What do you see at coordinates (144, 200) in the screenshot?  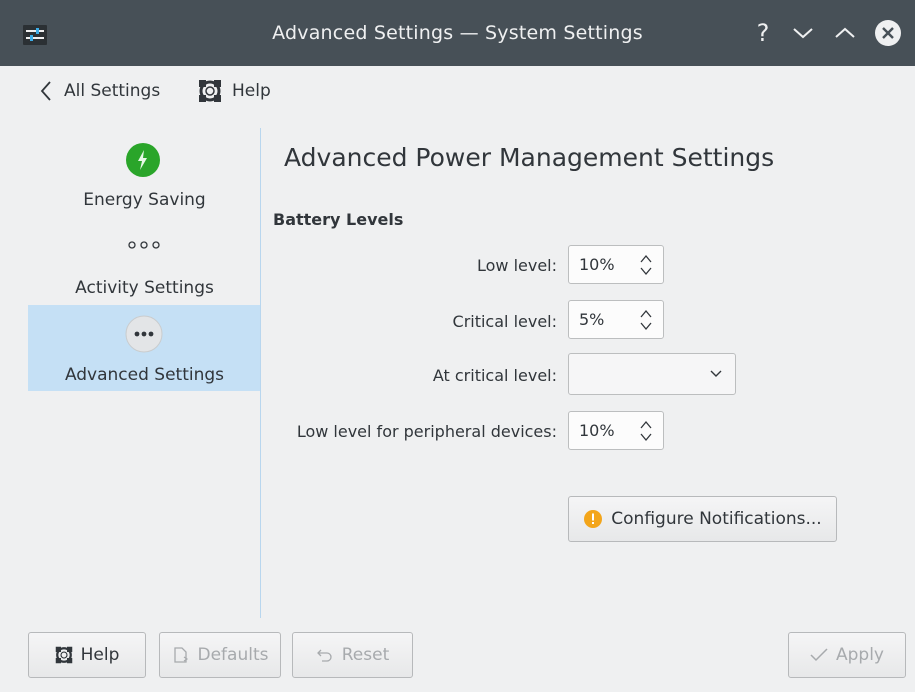 I see `sidebar-item-label: Energy Saving` at bounding box center [144, 200].